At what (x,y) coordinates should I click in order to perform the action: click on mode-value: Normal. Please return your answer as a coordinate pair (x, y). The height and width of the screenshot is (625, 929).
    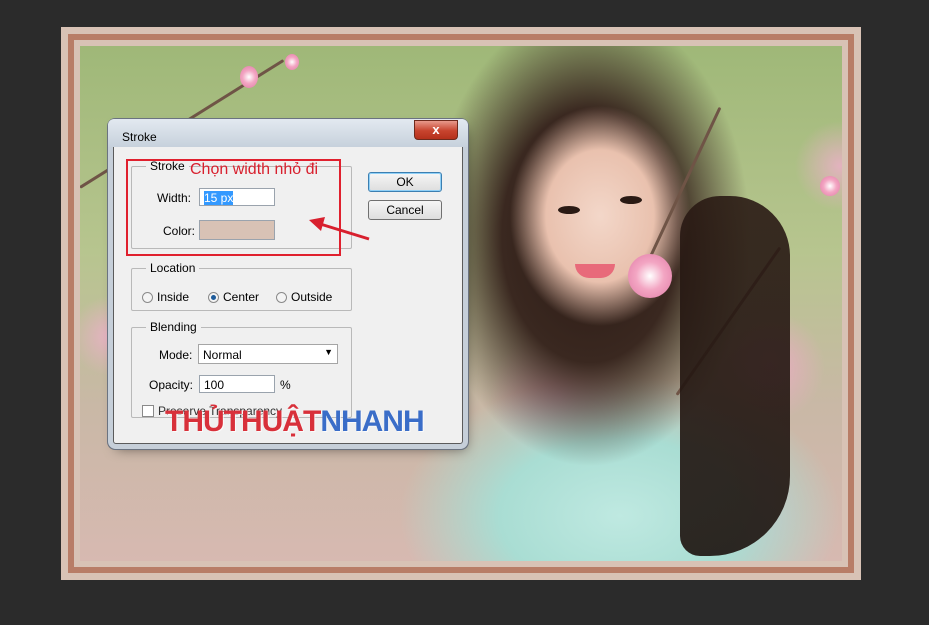
    Looking at the image, I should click on (222, 355).